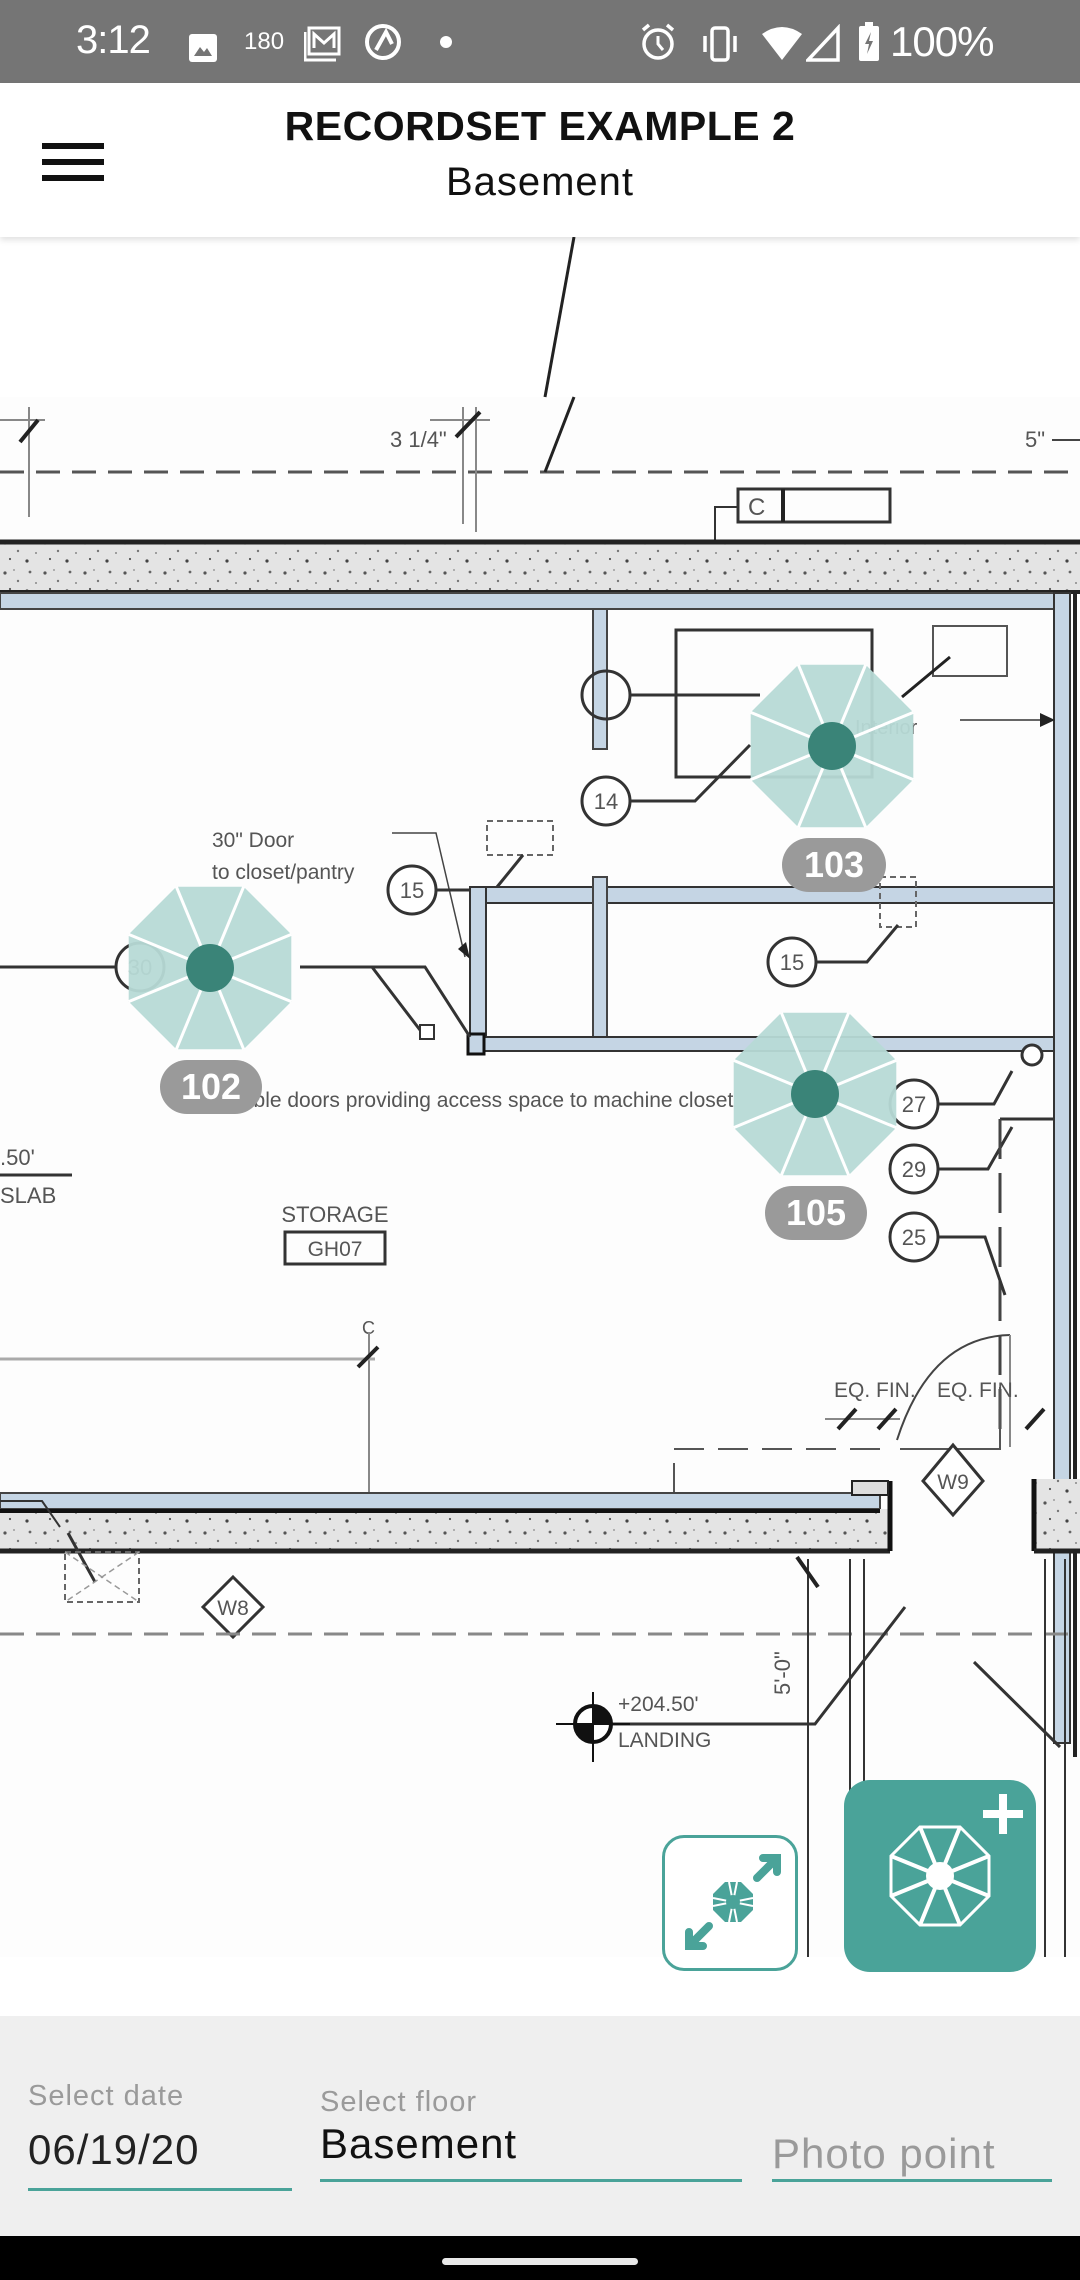 The height and width of the screenshot is (2280, 1080). I want to click on resize-photo-point-button, so click(730, 1903).